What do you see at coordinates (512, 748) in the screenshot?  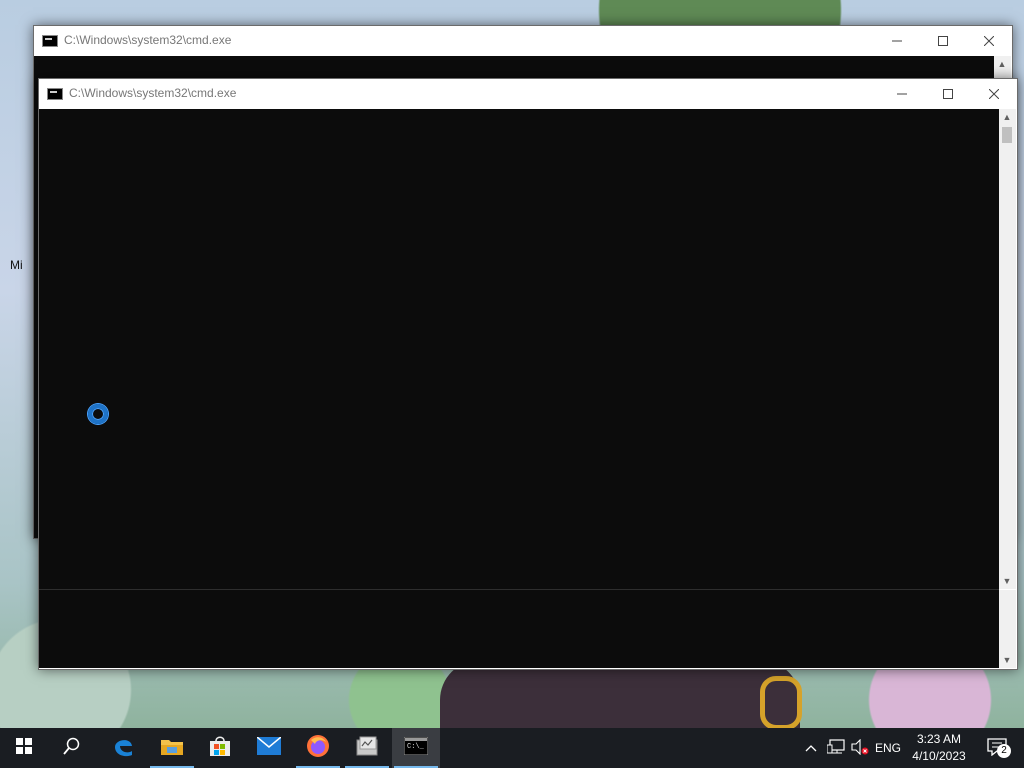 I see `taskbar: C:\_ ENG 3:23 AM 4/10/2023 2` at bounding box center [512, 748].